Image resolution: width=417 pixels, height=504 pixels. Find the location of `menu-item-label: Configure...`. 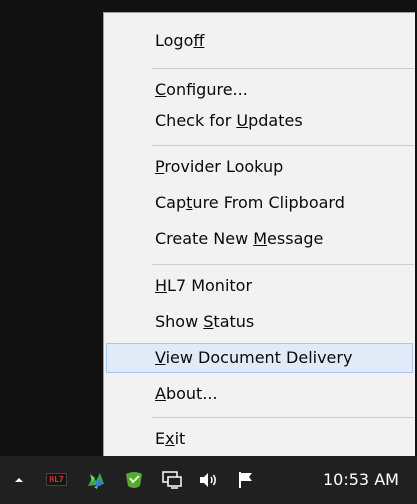

menu-item-label: Configure... is located at coordinates (201, 89).